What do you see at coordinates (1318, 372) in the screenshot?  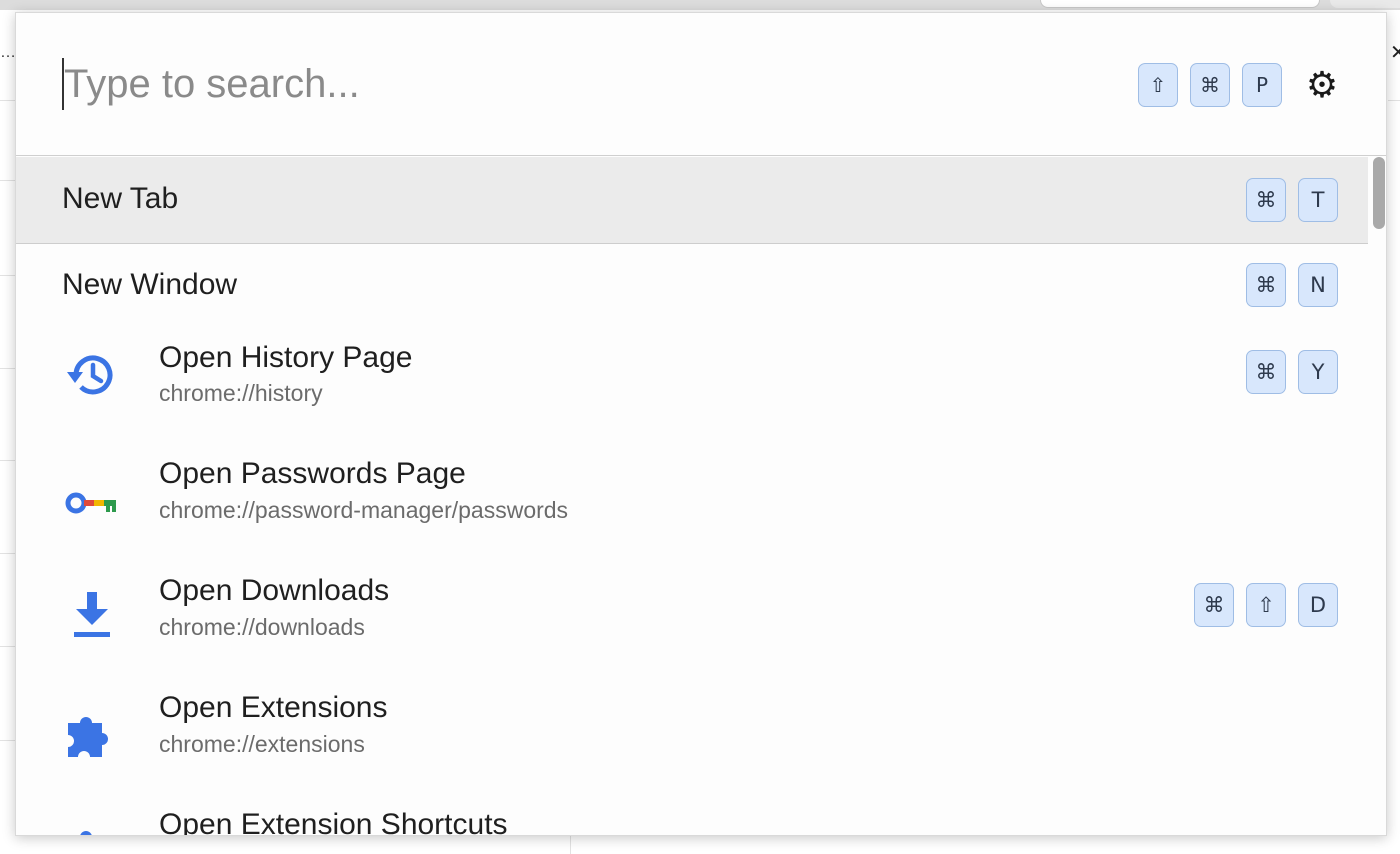 I see `shortcut-letter: Y` at bounding box center [1318, 372].